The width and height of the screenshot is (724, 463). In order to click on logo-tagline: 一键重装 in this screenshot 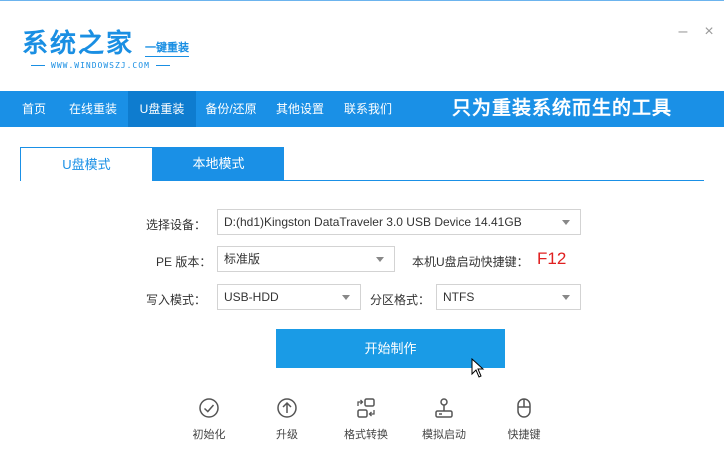, I will do `click(167, 48)`.